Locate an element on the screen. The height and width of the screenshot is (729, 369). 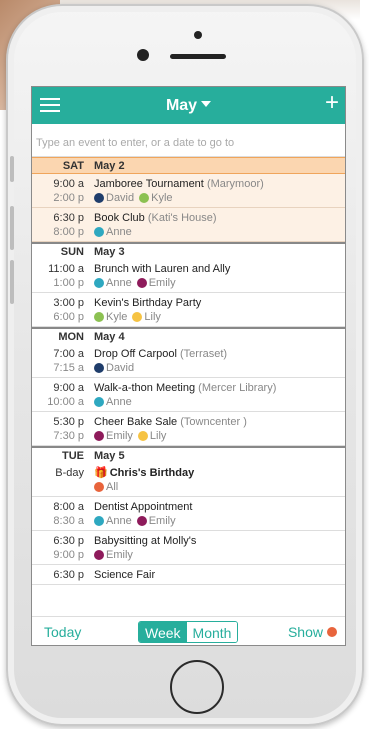
show-filter-button: Show is located at coordinates (312, 632).